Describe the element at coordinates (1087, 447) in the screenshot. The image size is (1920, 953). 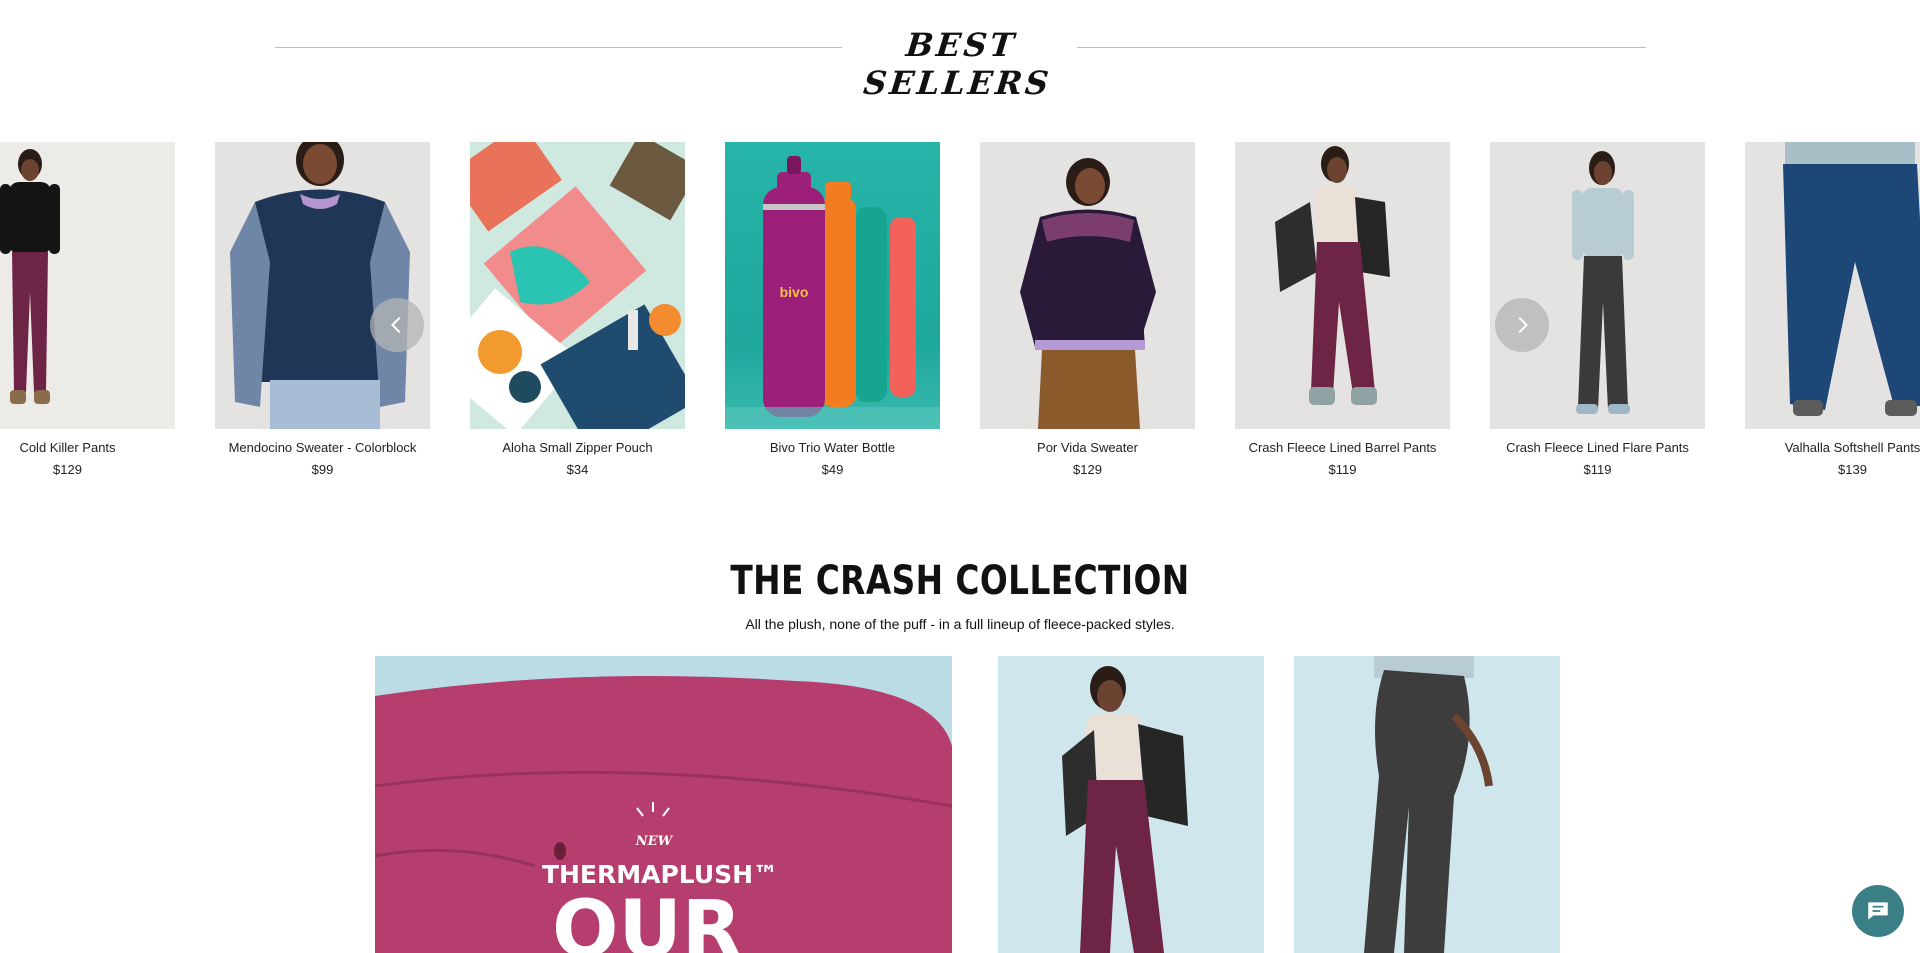
I see `product-name: Por Vida Sweater` at that location.